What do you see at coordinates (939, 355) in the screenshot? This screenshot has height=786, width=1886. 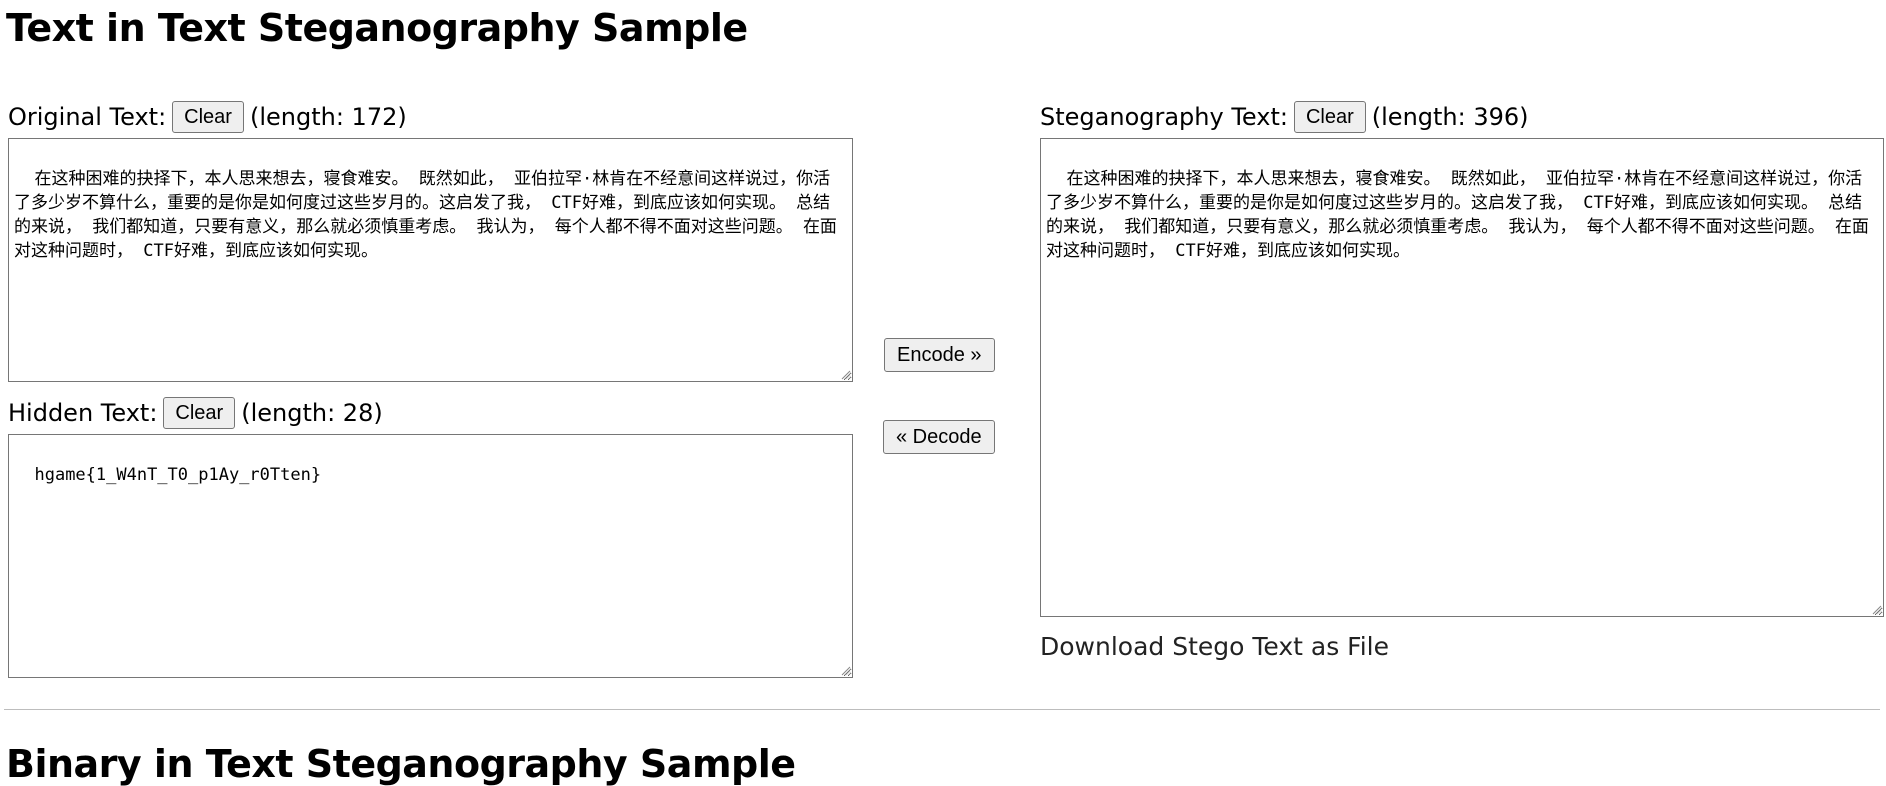 I see `encode-button: Encode »` at bounding box center [939, 355].